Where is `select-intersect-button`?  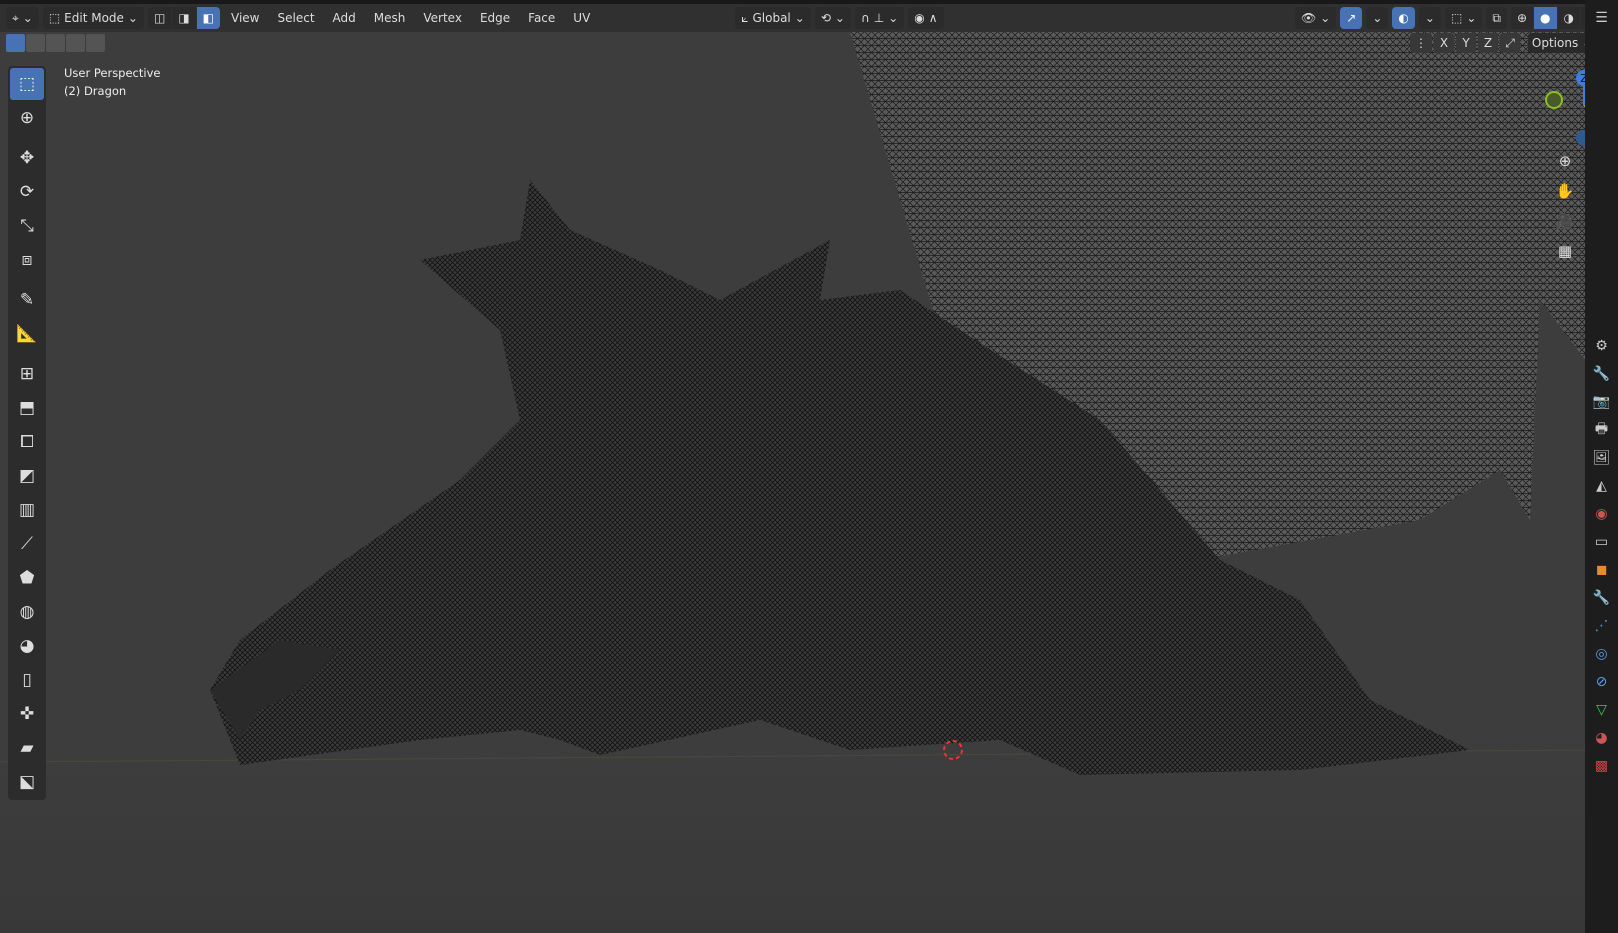 select-intersect-button is located at coordinates (95, 43).